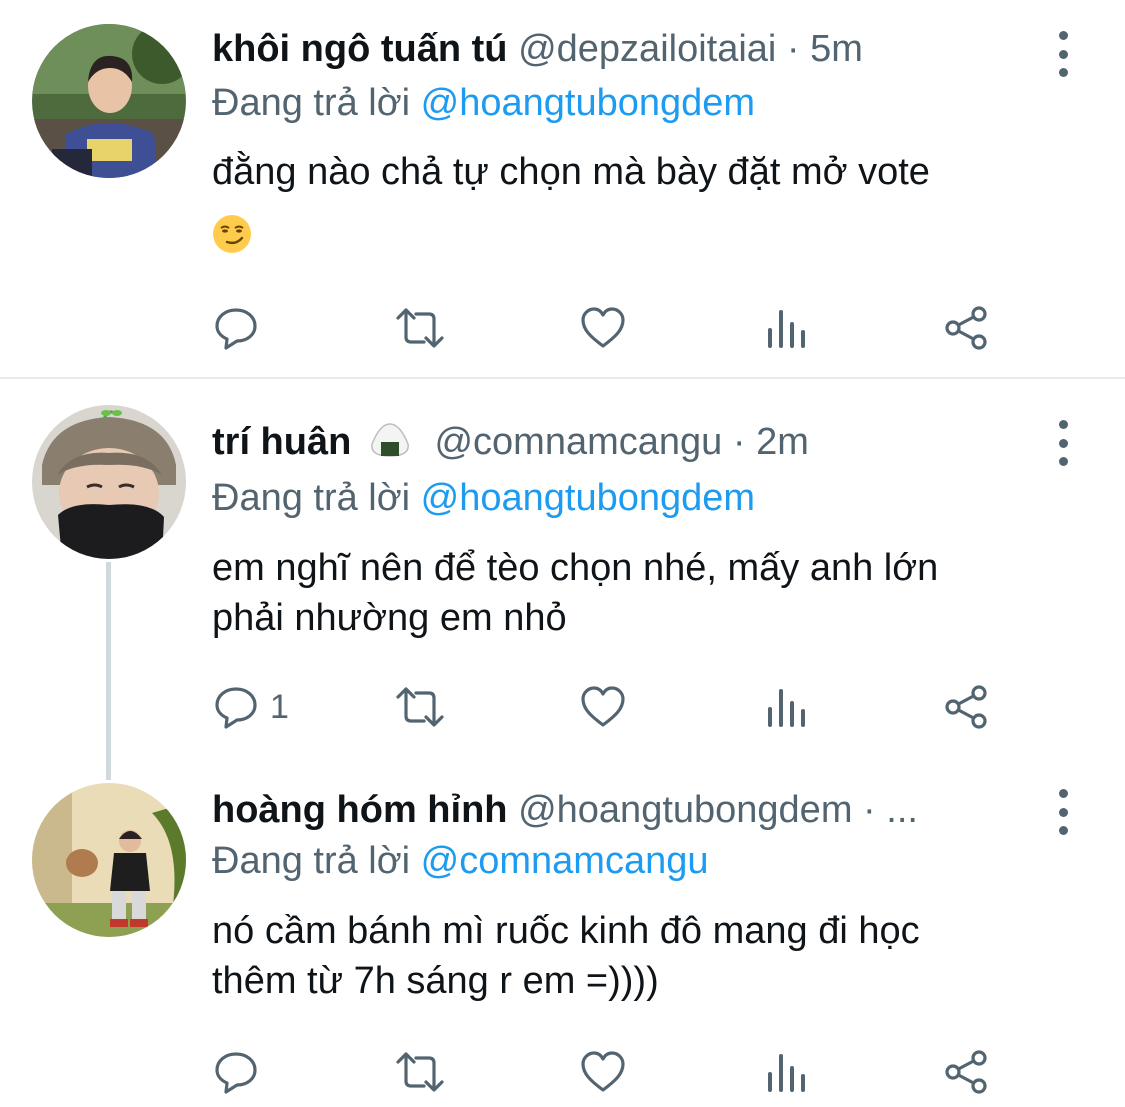  Describe the element at coordinates (390, 440) in the screenshot. I see `rice-ball-icon` at that location.